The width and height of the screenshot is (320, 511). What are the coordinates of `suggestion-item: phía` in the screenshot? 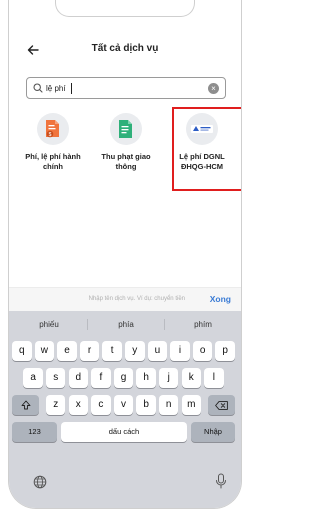 It's located at (126, 324).